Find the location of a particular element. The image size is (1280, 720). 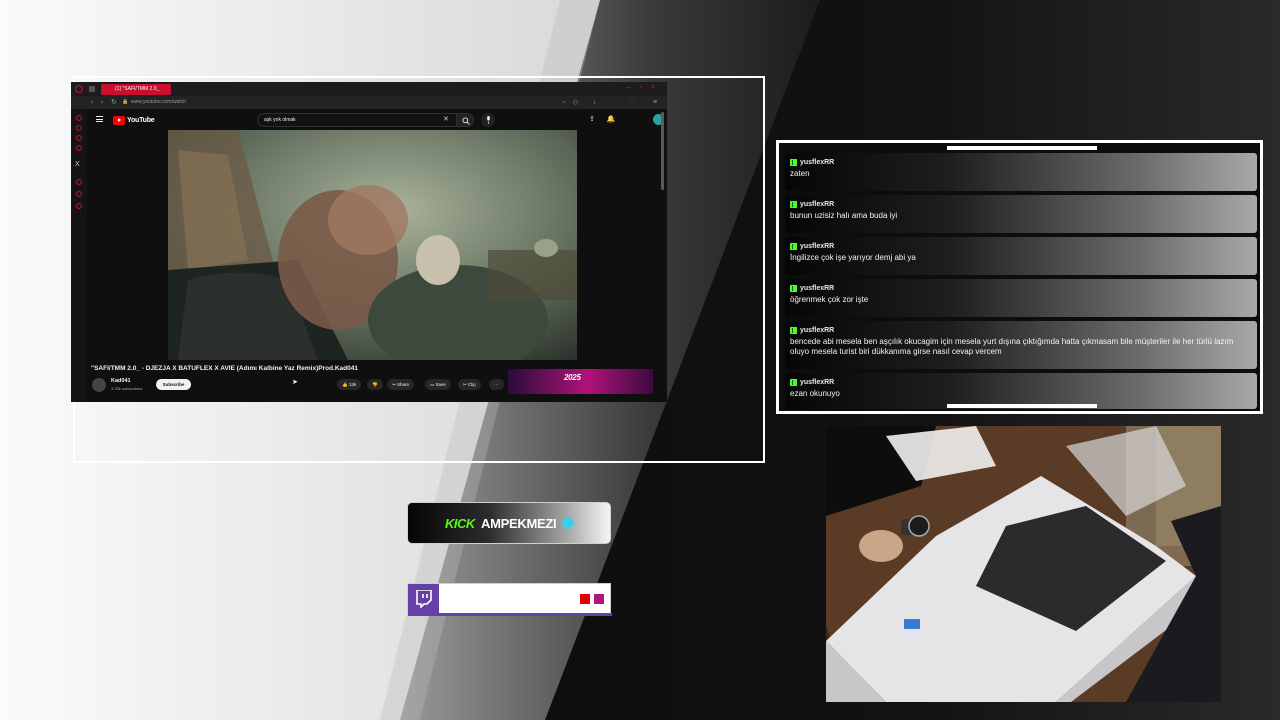

webcam-image is located at coordinates (1023, 564).